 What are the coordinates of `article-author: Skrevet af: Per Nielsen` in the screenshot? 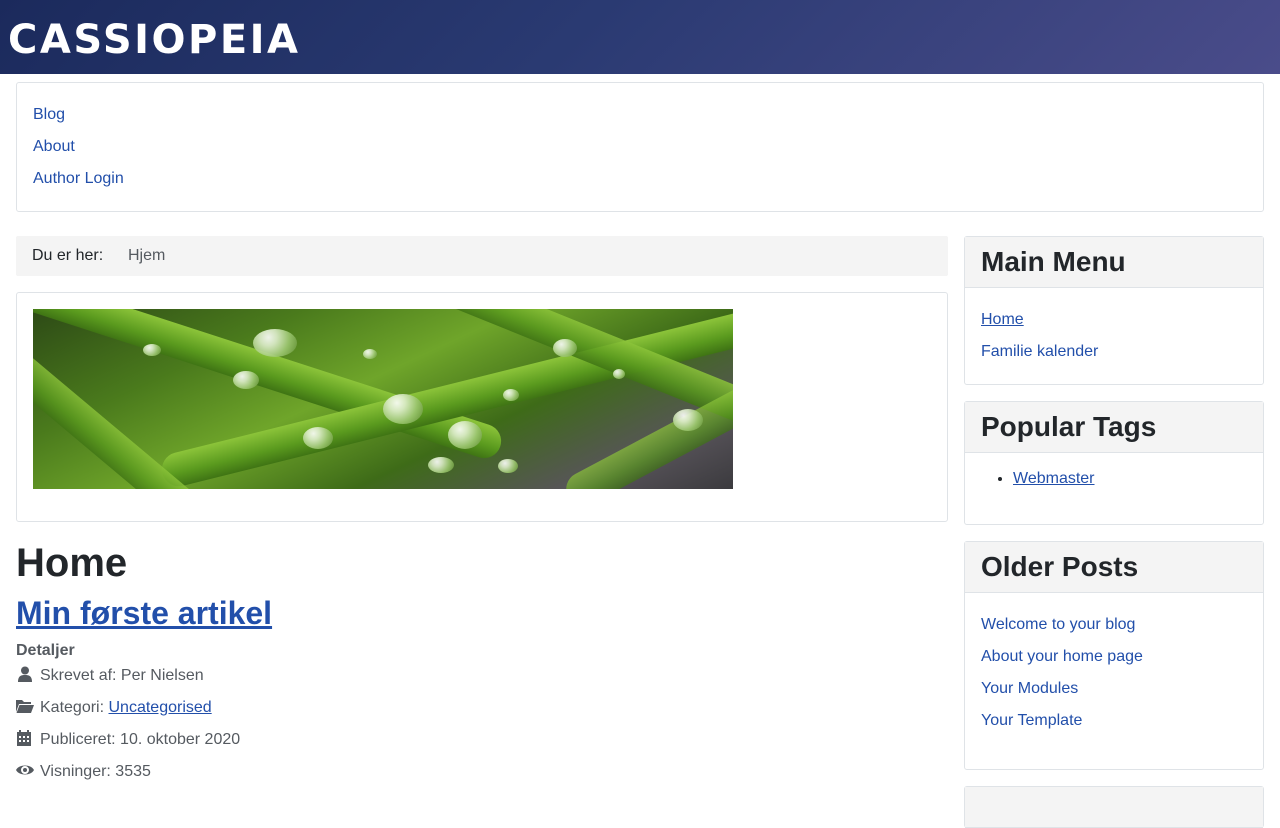 It's located at (110, 676).